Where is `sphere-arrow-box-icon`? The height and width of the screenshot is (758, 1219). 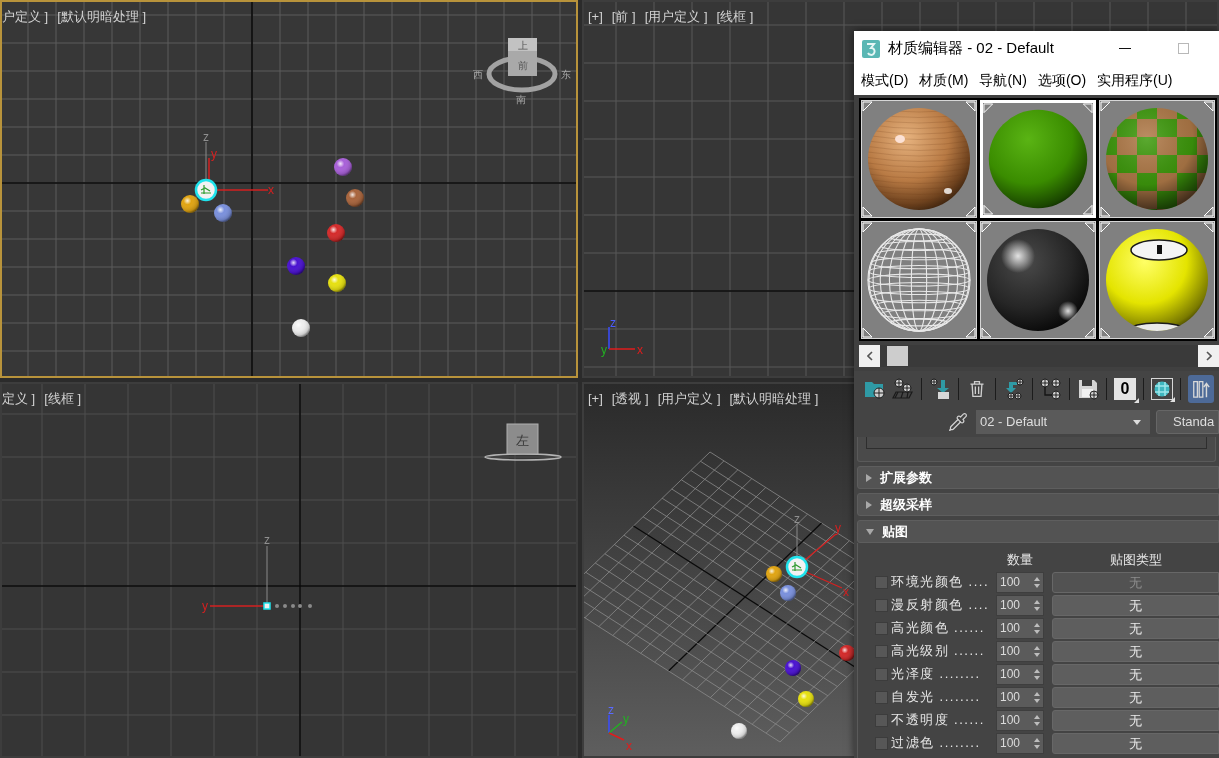
sphere-arrow-box-icon is located at coordinates (940, 389).